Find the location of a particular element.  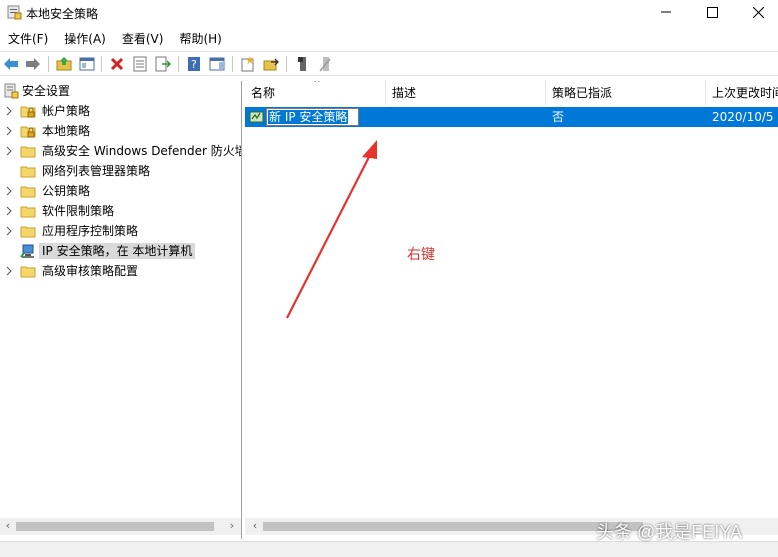

forward-icon is located at coordinates (33, 64).